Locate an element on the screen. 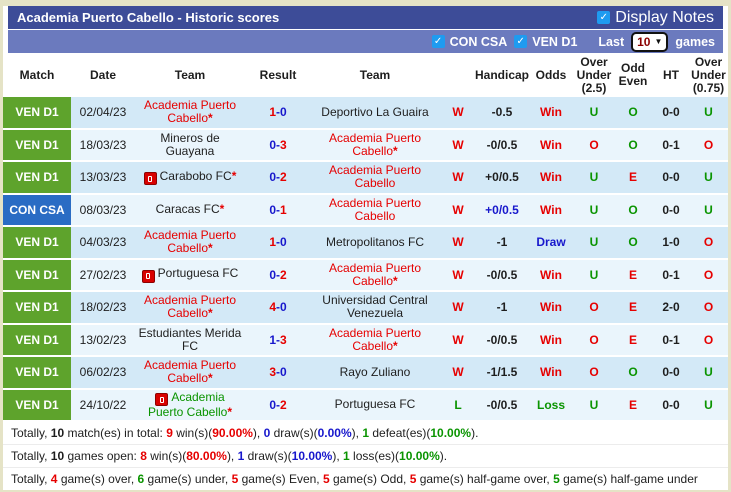 The height and width of the screenshot is (492, 731). summary-segment: 4 is located at coordinates (54, 479).